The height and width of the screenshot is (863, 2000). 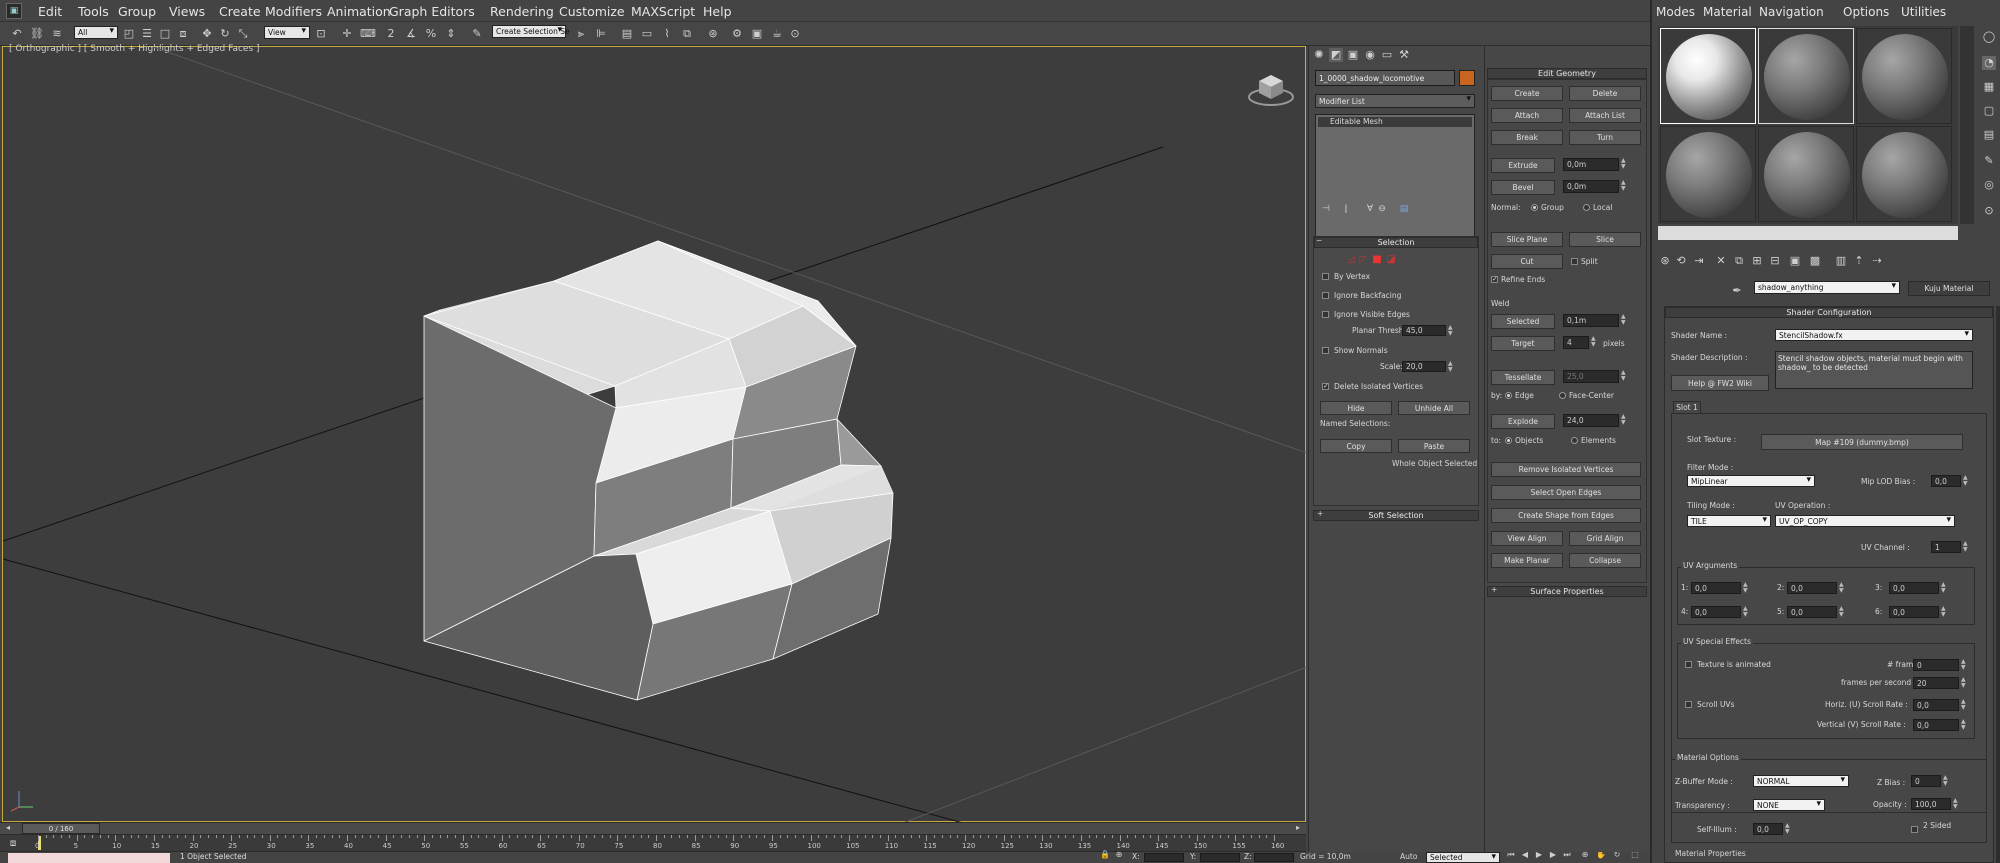 I want to click on edit-named-sel-icon: ✎, so click(x=477, y=34).